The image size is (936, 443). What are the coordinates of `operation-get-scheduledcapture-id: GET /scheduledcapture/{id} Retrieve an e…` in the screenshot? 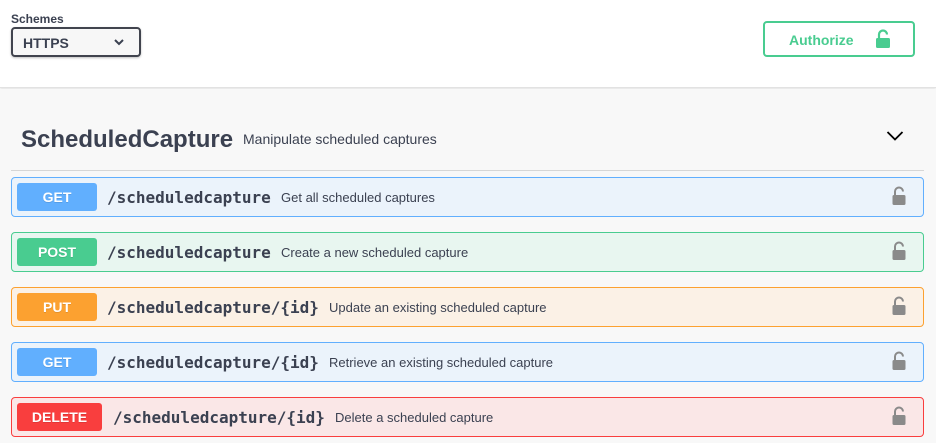 It's located at (467, 362).